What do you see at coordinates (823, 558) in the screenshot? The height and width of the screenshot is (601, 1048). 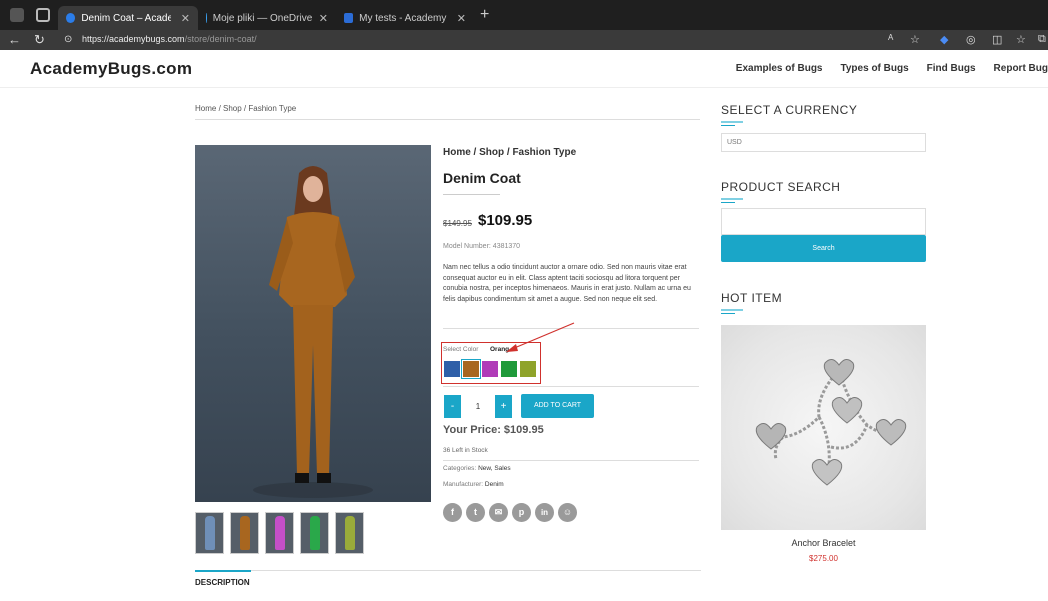 I see `hot-item-price: $275.00` at bounding box center [823, 558].